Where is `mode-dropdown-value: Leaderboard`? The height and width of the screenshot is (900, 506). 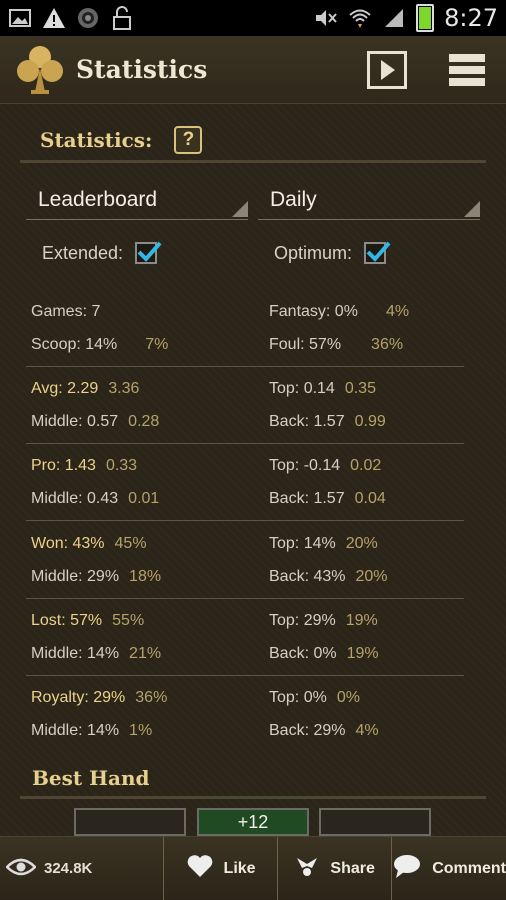
mode-dropdown-value: Leaderboard is located at coordinates (98, 199).